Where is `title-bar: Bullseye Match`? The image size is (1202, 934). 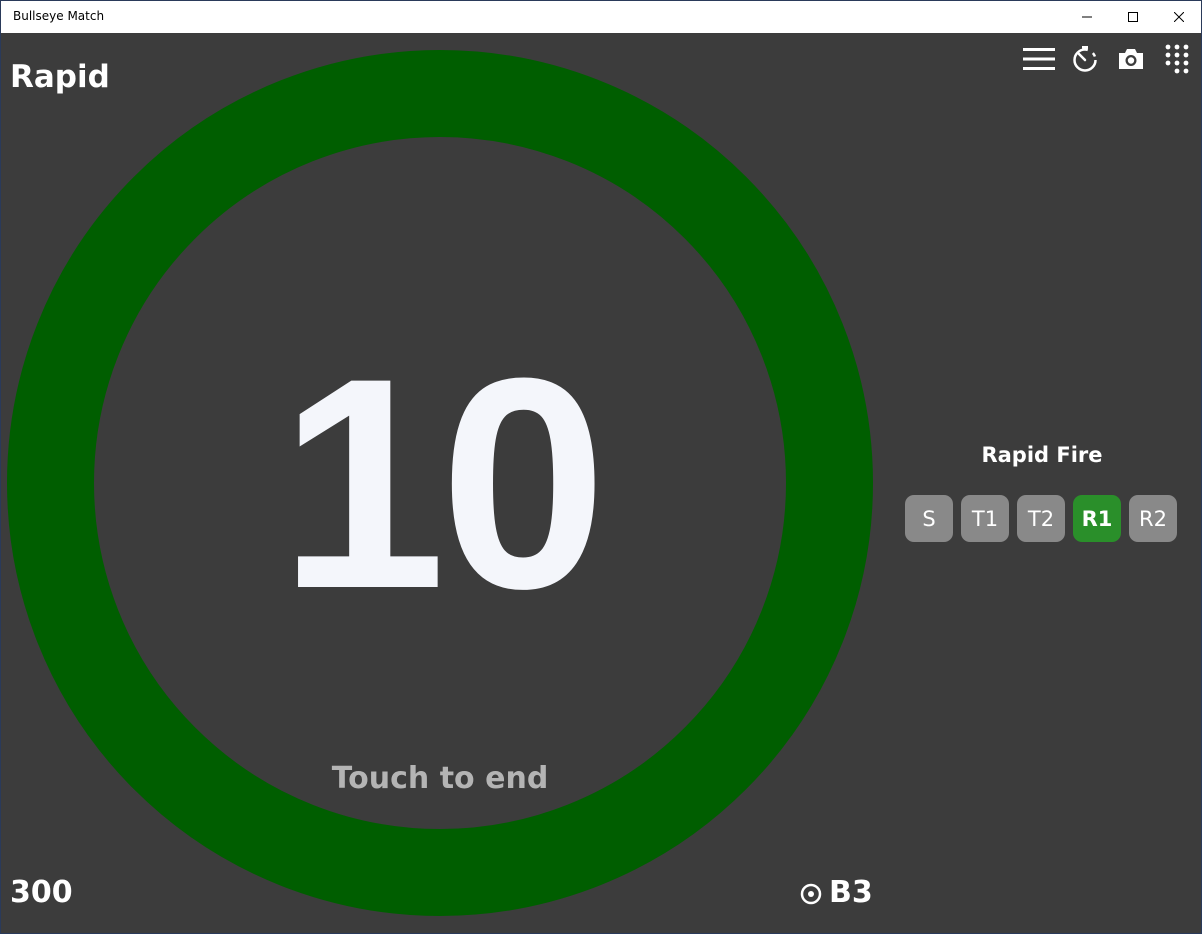
title-bar: Bullseye Match is located at coordinates (601, 17).